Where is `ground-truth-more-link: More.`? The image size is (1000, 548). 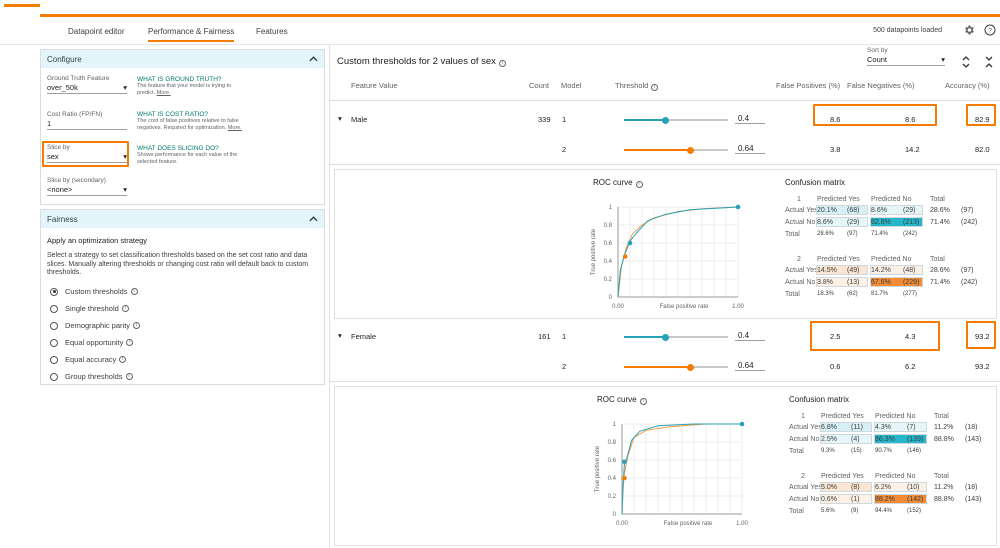
ground-truth-more-link: More. is located at coordinates (164, 93).